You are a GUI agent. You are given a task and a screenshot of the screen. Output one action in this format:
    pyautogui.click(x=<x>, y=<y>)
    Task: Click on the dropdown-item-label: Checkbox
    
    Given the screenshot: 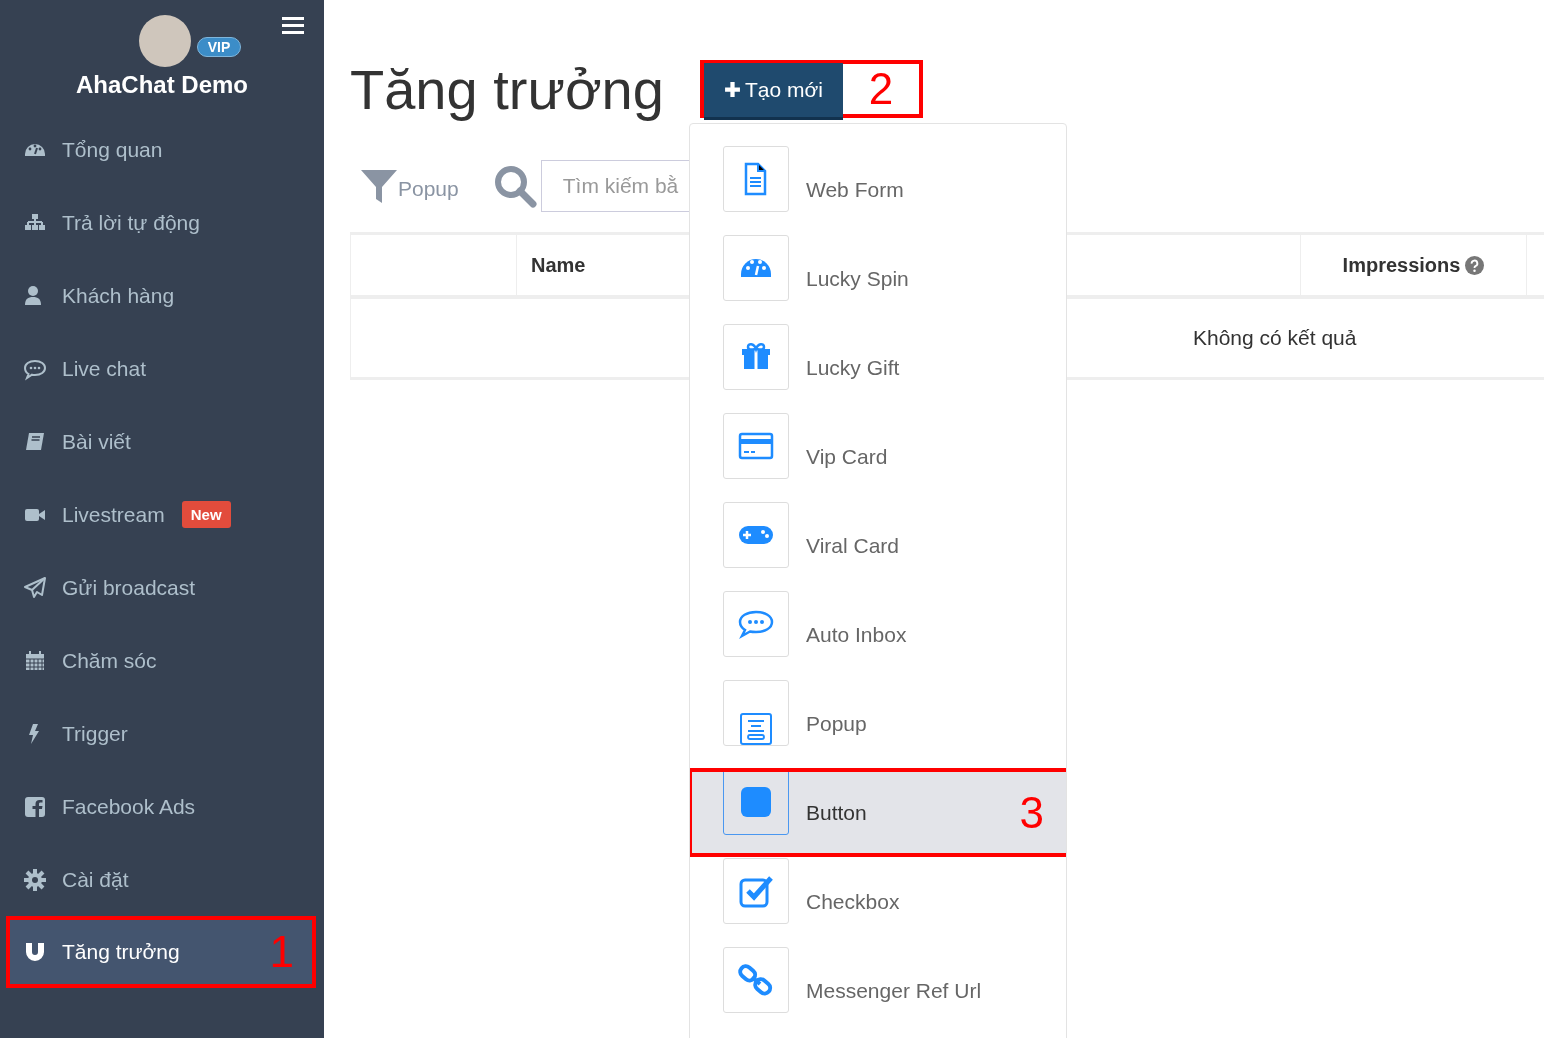 What is the action you would take?
    pyautogui.click(x=853, y=901)
    